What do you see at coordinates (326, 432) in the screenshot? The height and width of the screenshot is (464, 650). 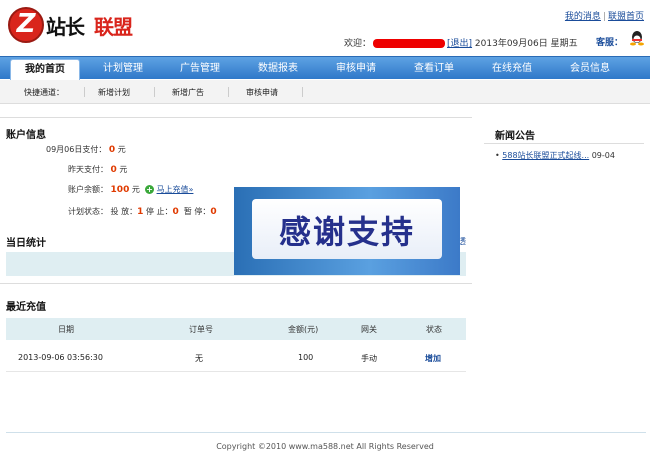 I see `footer-divider` at bounding box center [326, 432].